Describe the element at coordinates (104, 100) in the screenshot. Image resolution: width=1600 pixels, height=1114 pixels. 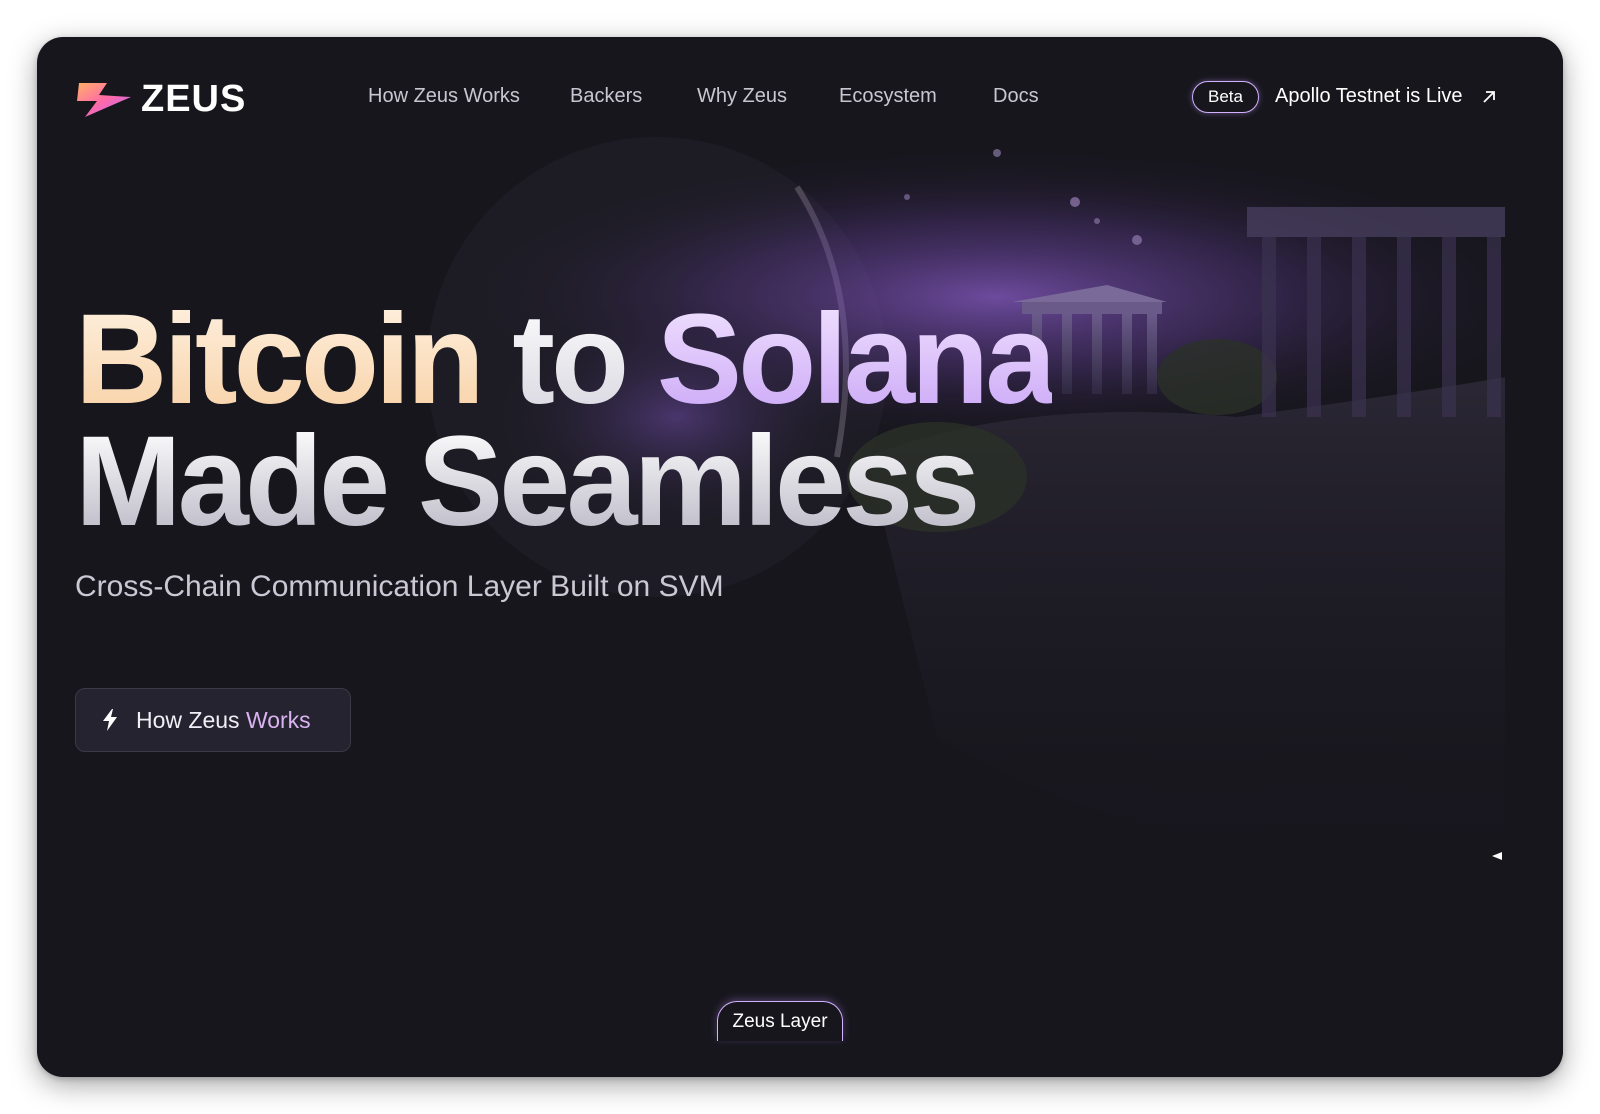
I see `zeus-bolt-icon` at that location.